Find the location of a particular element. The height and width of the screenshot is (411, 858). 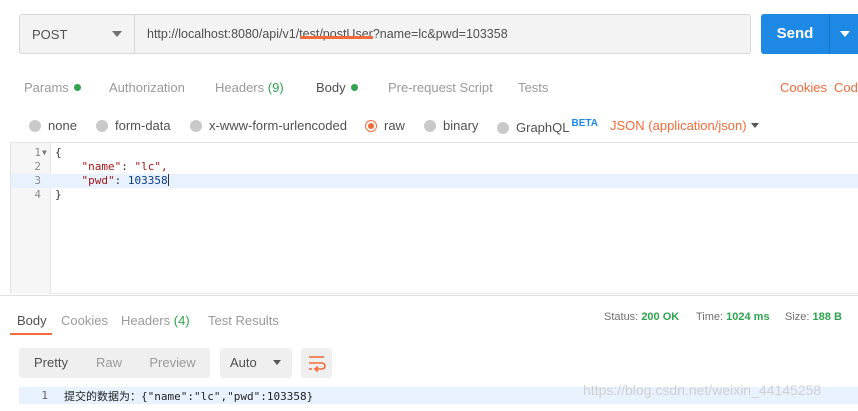

tab-params-label: Params is located at coordinates (46, 87).